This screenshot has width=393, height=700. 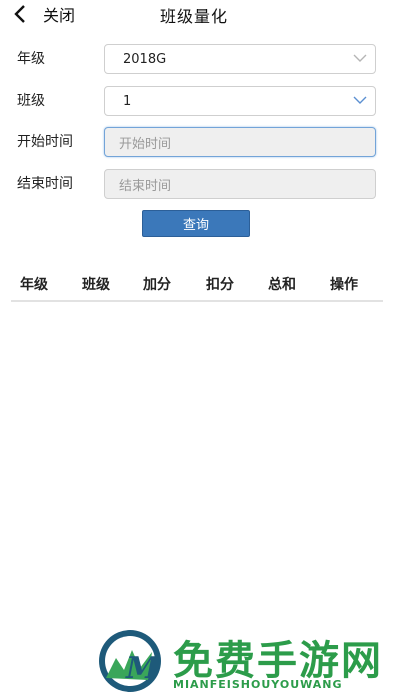 I want to click on class-label: 班级, so click(x=31, y=101).